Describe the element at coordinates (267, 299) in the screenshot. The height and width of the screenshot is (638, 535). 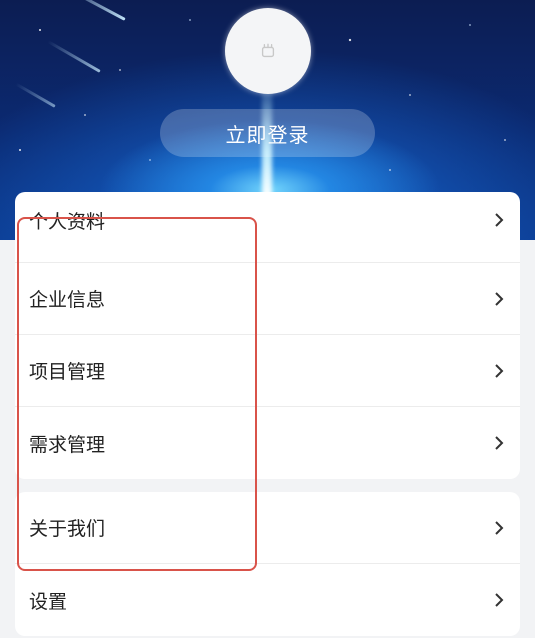
I see `menu-item-company-info: 企业信息` at that location.